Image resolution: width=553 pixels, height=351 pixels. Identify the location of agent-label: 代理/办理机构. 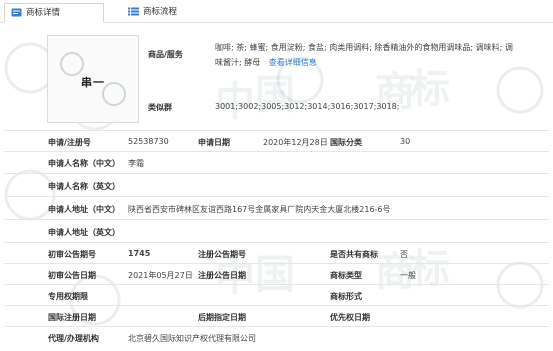
(73, 338).